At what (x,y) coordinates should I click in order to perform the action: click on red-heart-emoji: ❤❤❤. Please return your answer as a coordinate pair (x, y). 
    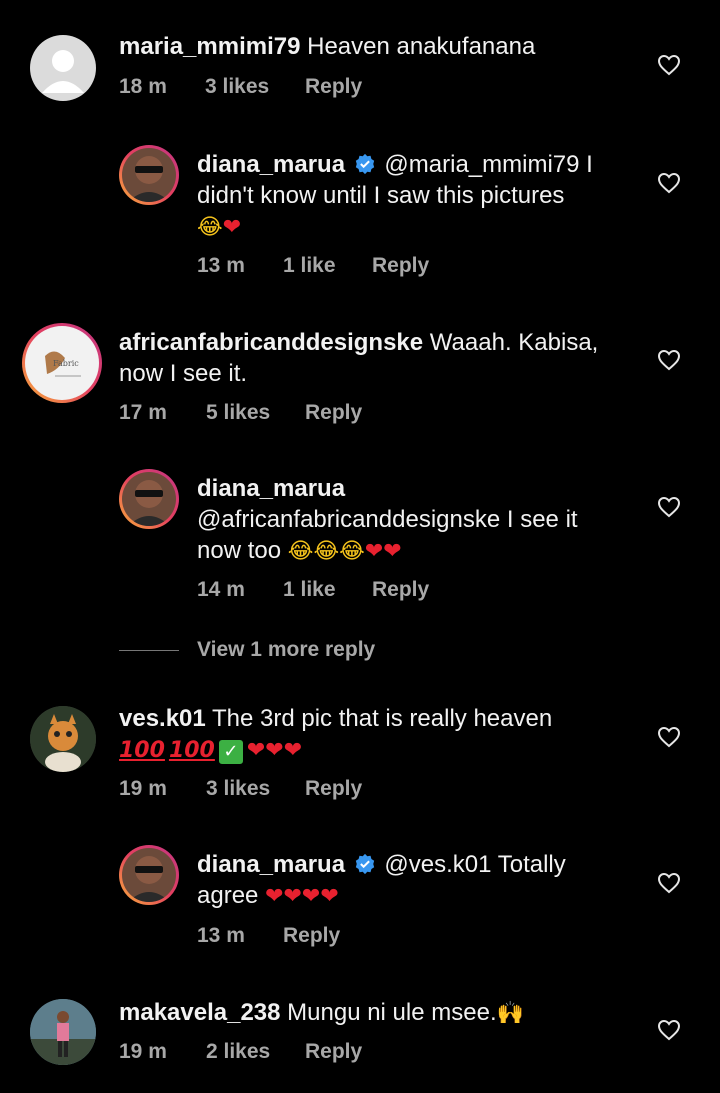
    Looking at the image, I should click on (274, 750).